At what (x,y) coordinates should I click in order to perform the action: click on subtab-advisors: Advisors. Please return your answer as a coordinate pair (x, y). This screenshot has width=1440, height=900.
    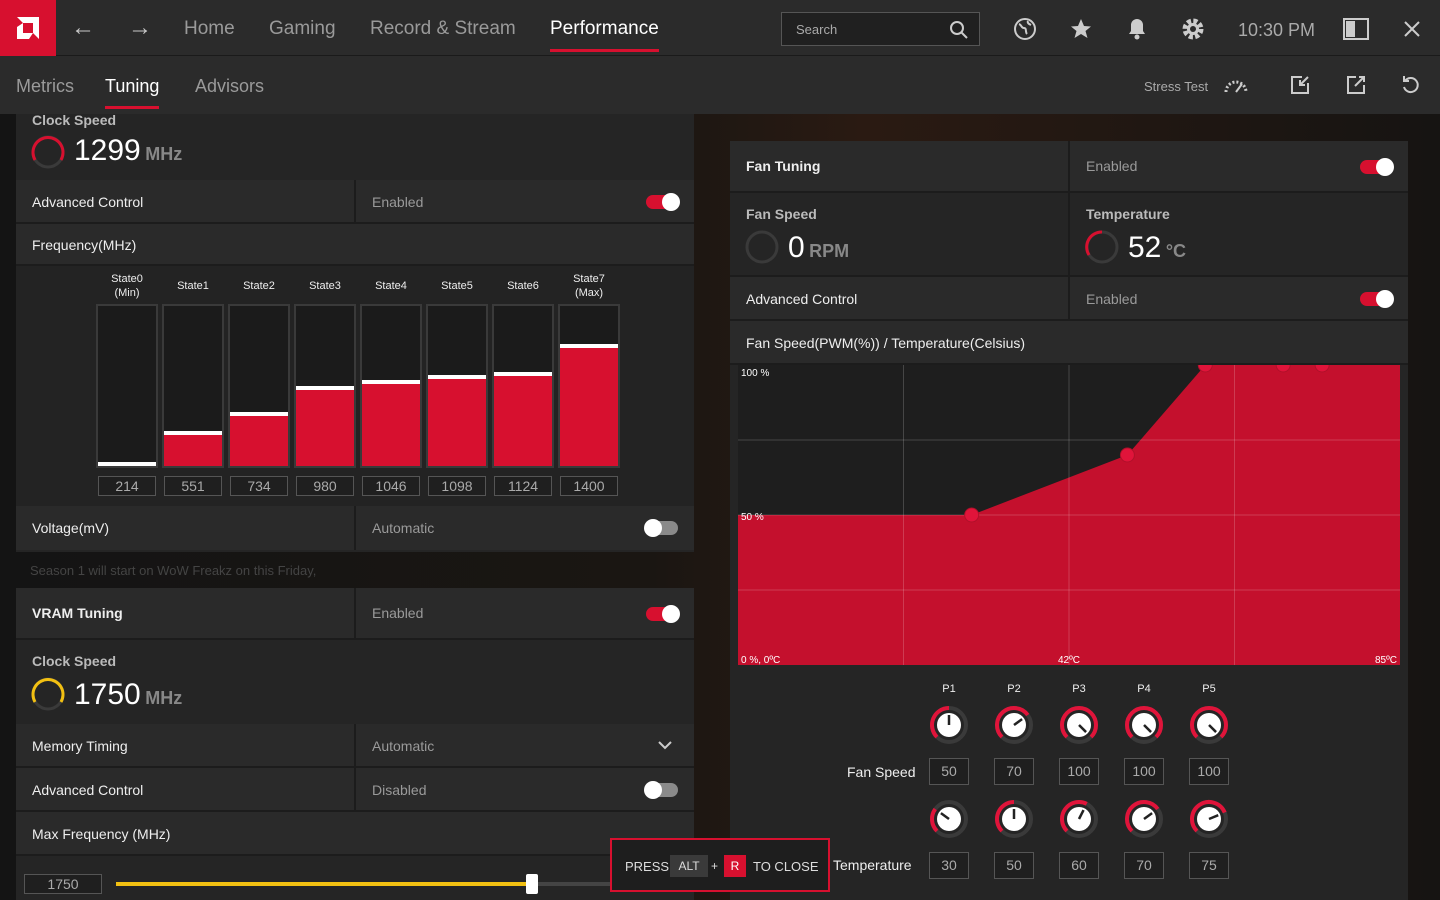
    Looking at the image, I should click on (229, 86).